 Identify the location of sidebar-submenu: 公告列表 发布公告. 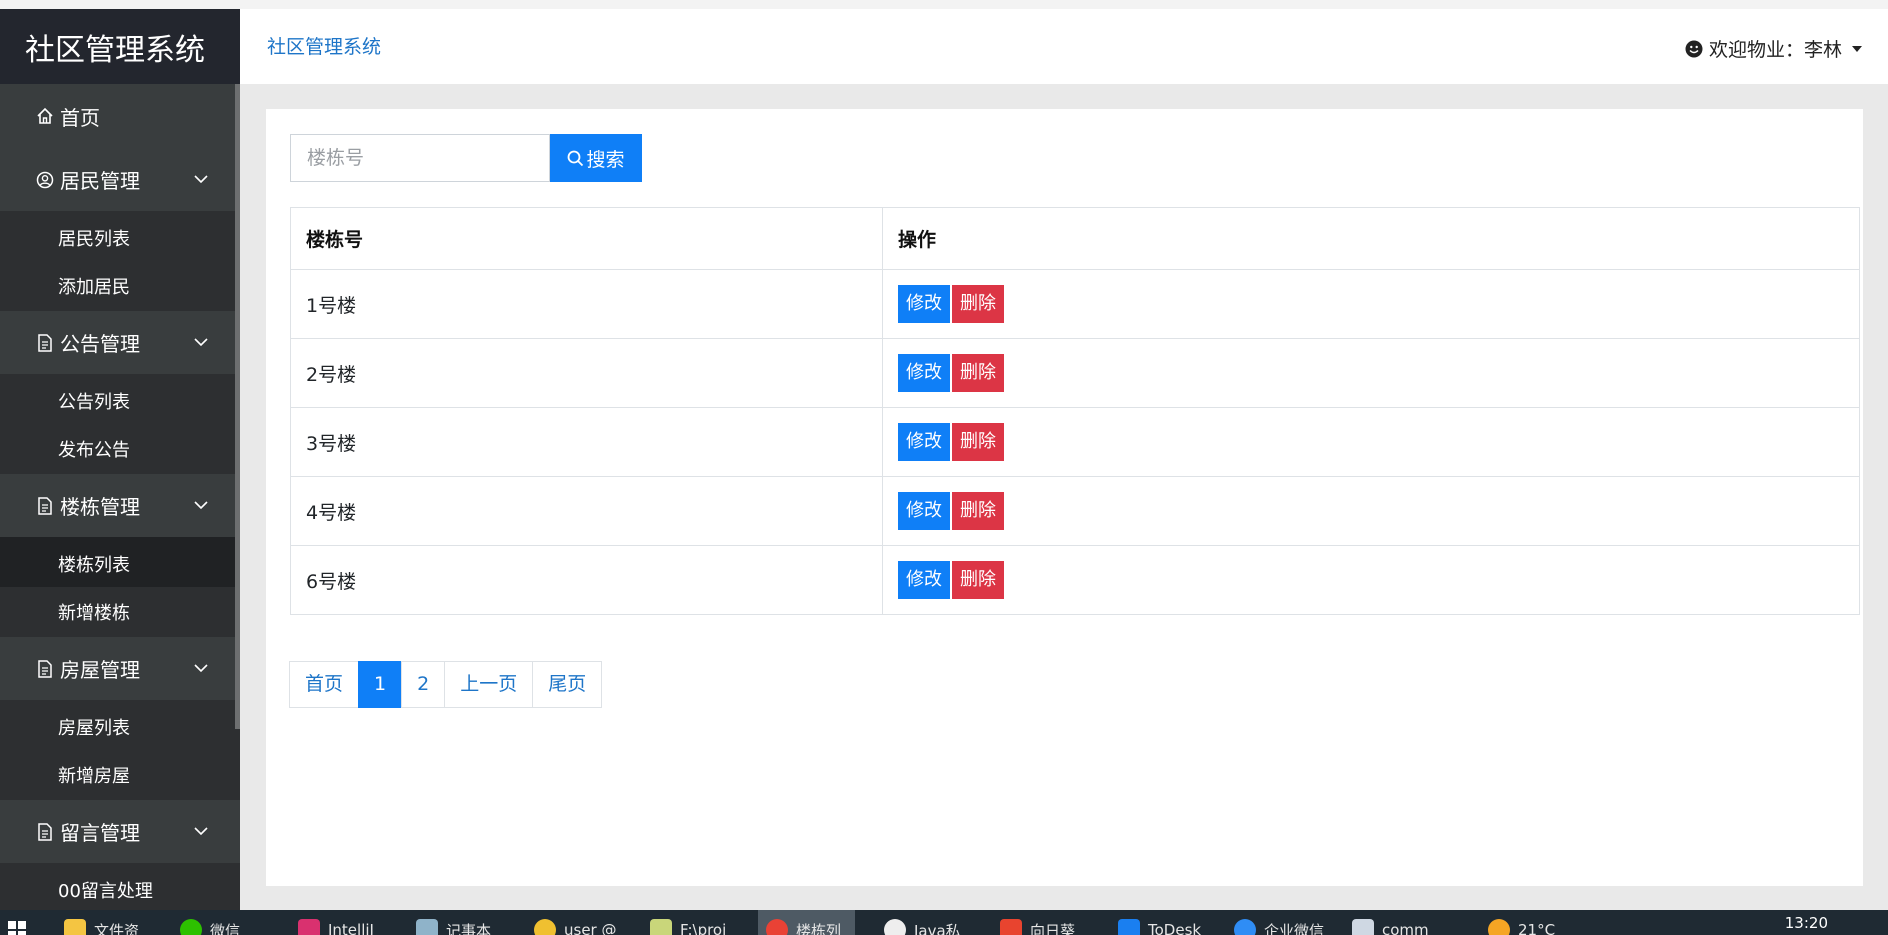
(120, 424).